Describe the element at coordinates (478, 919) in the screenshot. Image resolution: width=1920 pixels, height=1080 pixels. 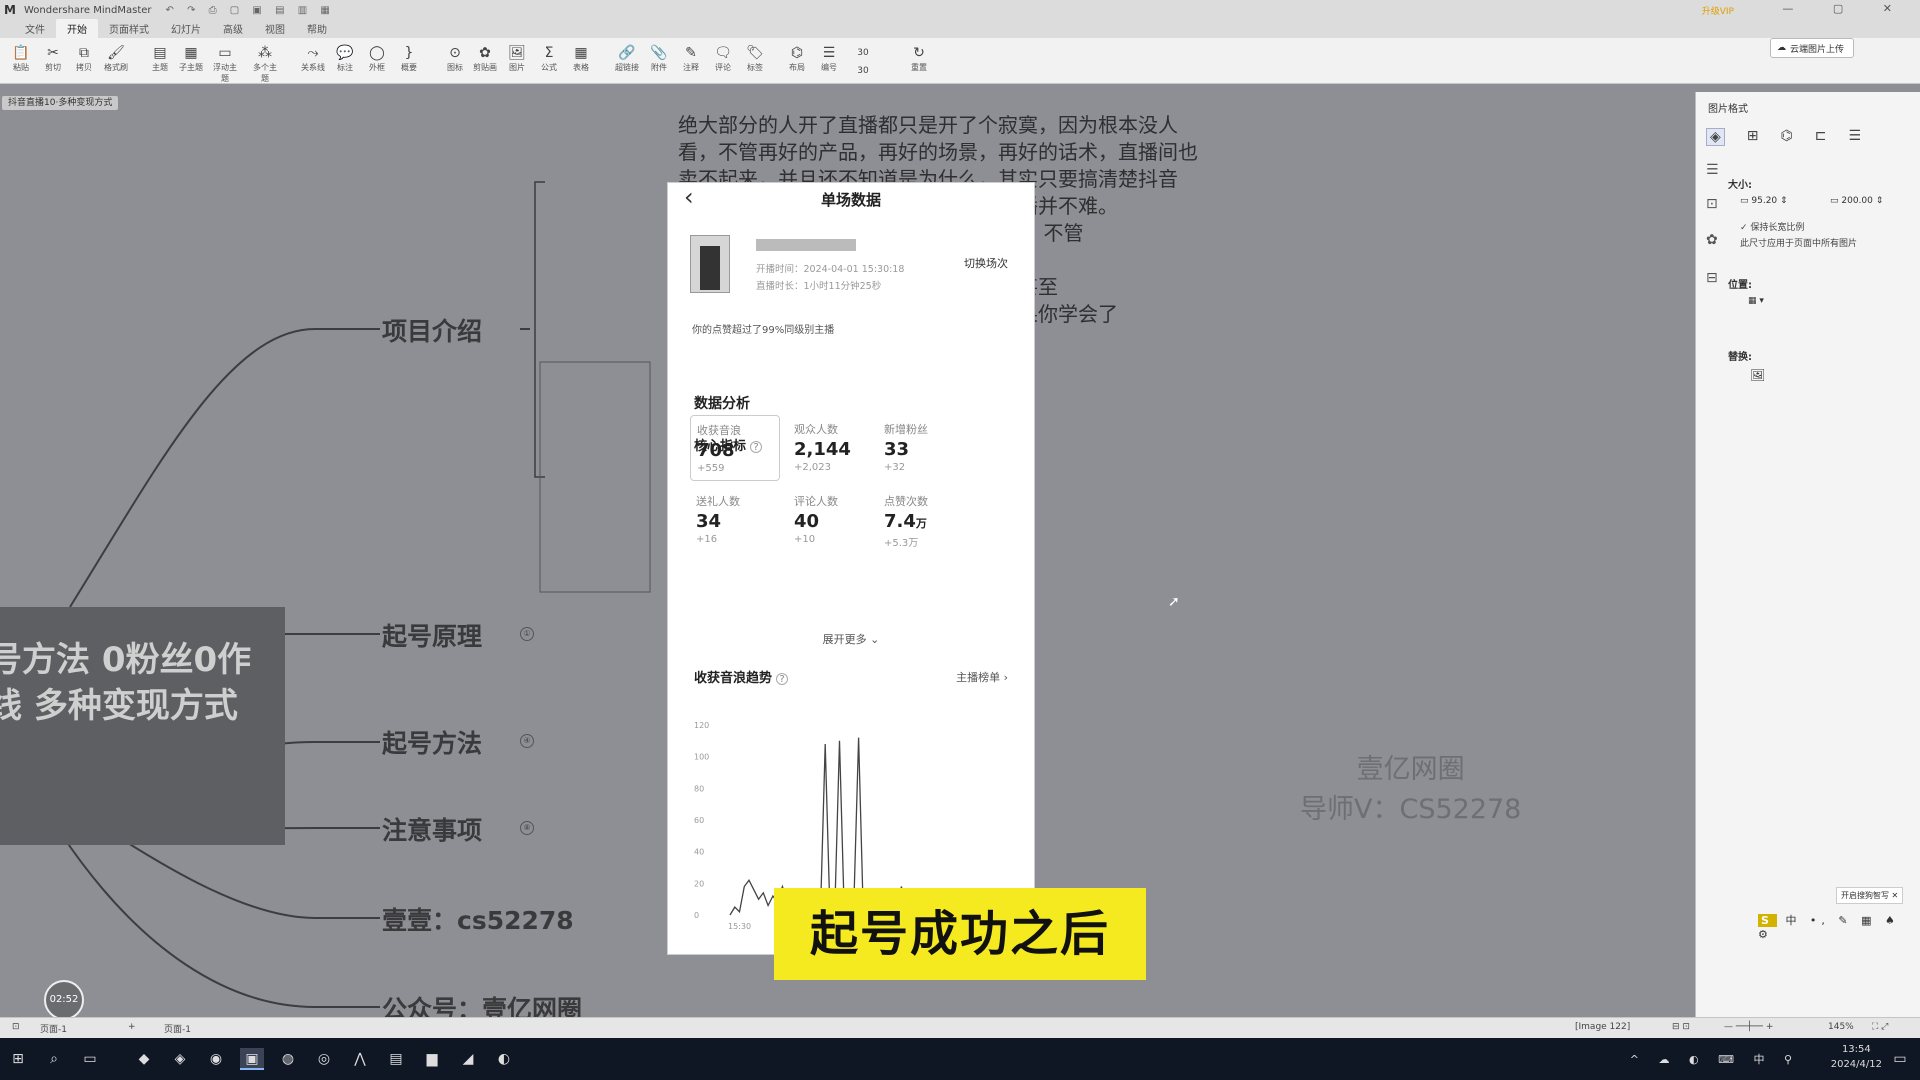
I see `branch-contact: 壹壹：cs52278` at that location.